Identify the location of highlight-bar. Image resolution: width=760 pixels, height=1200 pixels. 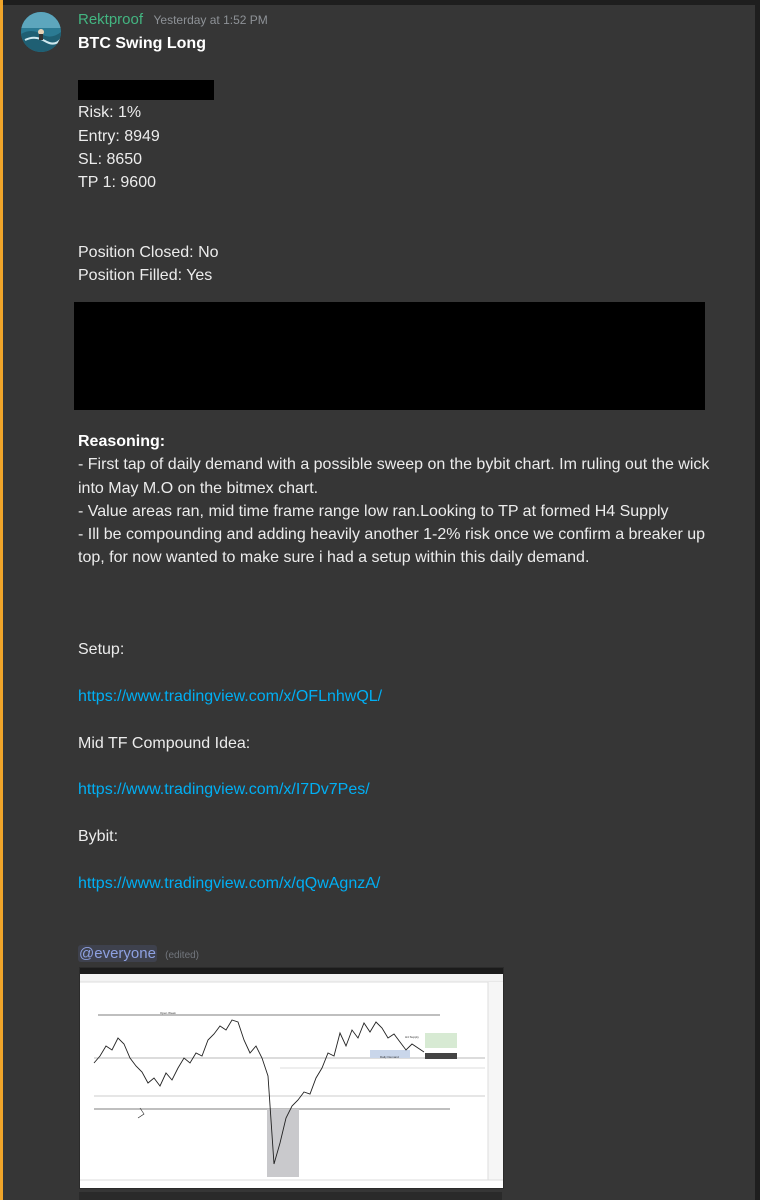
(1, 600).